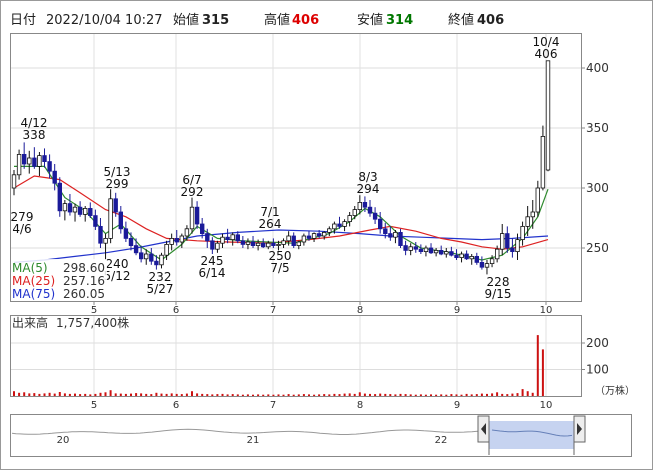  Describe the element at coordinates (63, 440) in the screenshot. I see `navigator-year-label: 20` at that location.